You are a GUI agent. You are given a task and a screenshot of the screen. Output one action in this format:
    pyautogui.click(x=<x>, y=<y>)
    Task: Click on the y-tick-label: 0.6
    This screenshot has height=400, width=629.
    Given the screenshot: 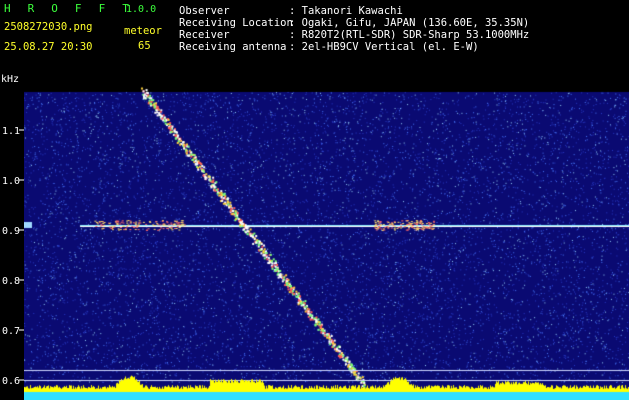 What is the action you would take?
    pyautogui.click(x=11, y=381)
    